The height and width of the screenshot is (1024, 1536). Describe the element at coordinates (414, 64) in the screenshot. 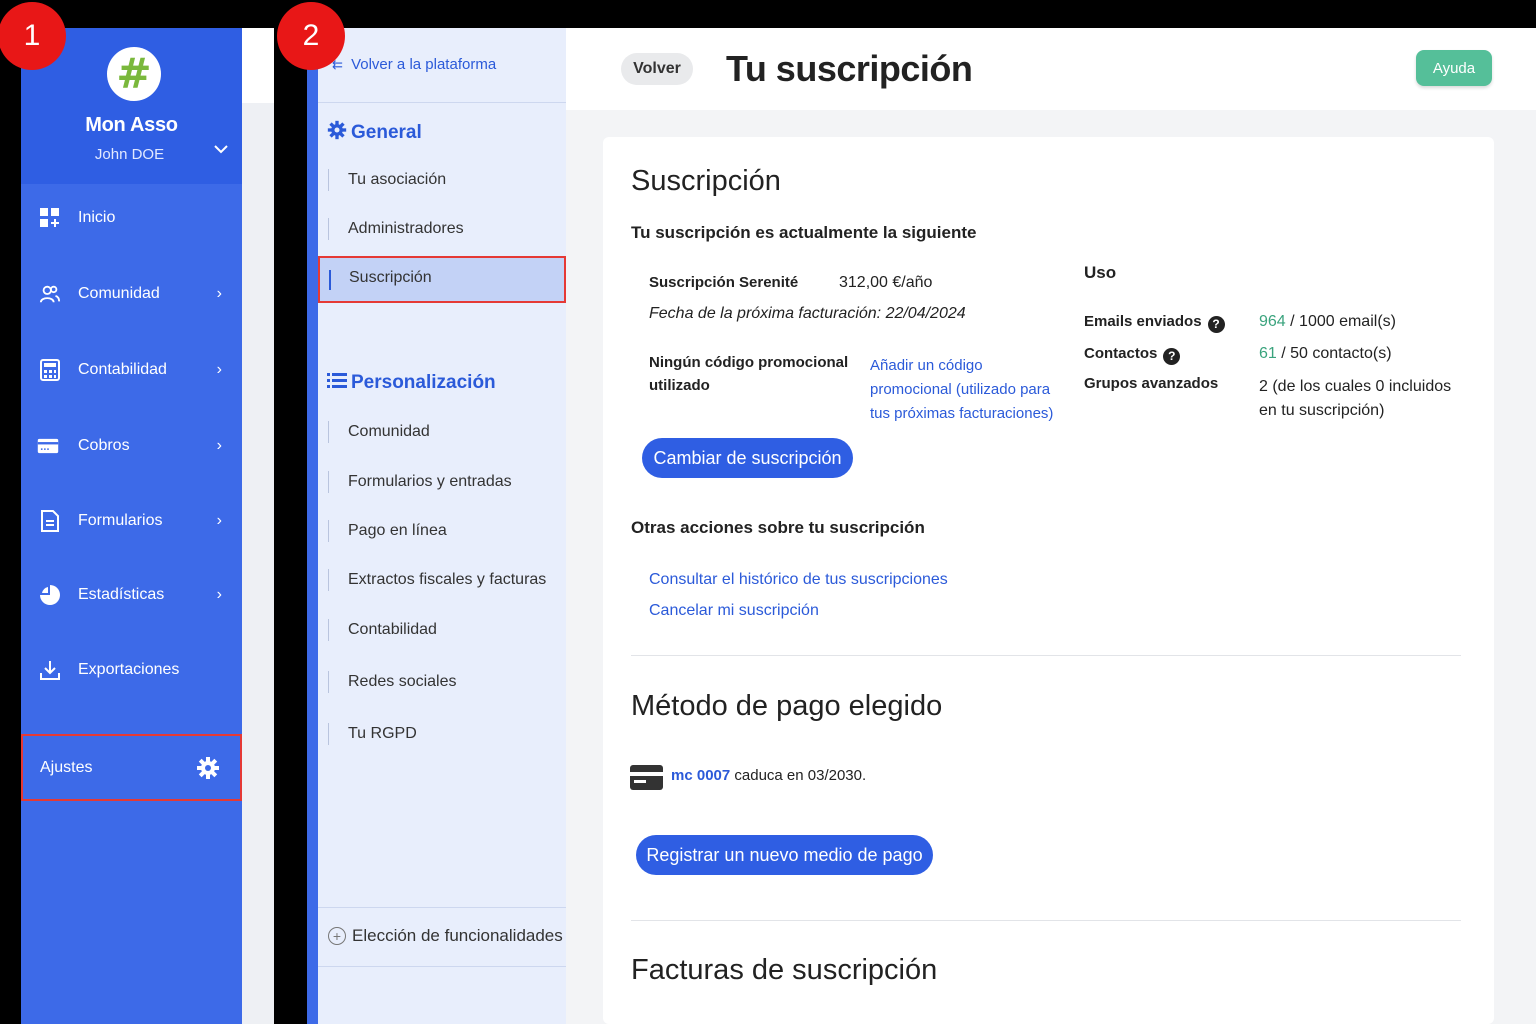

I see `back-to-platform-link: ⇇ Volver a la plataforma` at that location.